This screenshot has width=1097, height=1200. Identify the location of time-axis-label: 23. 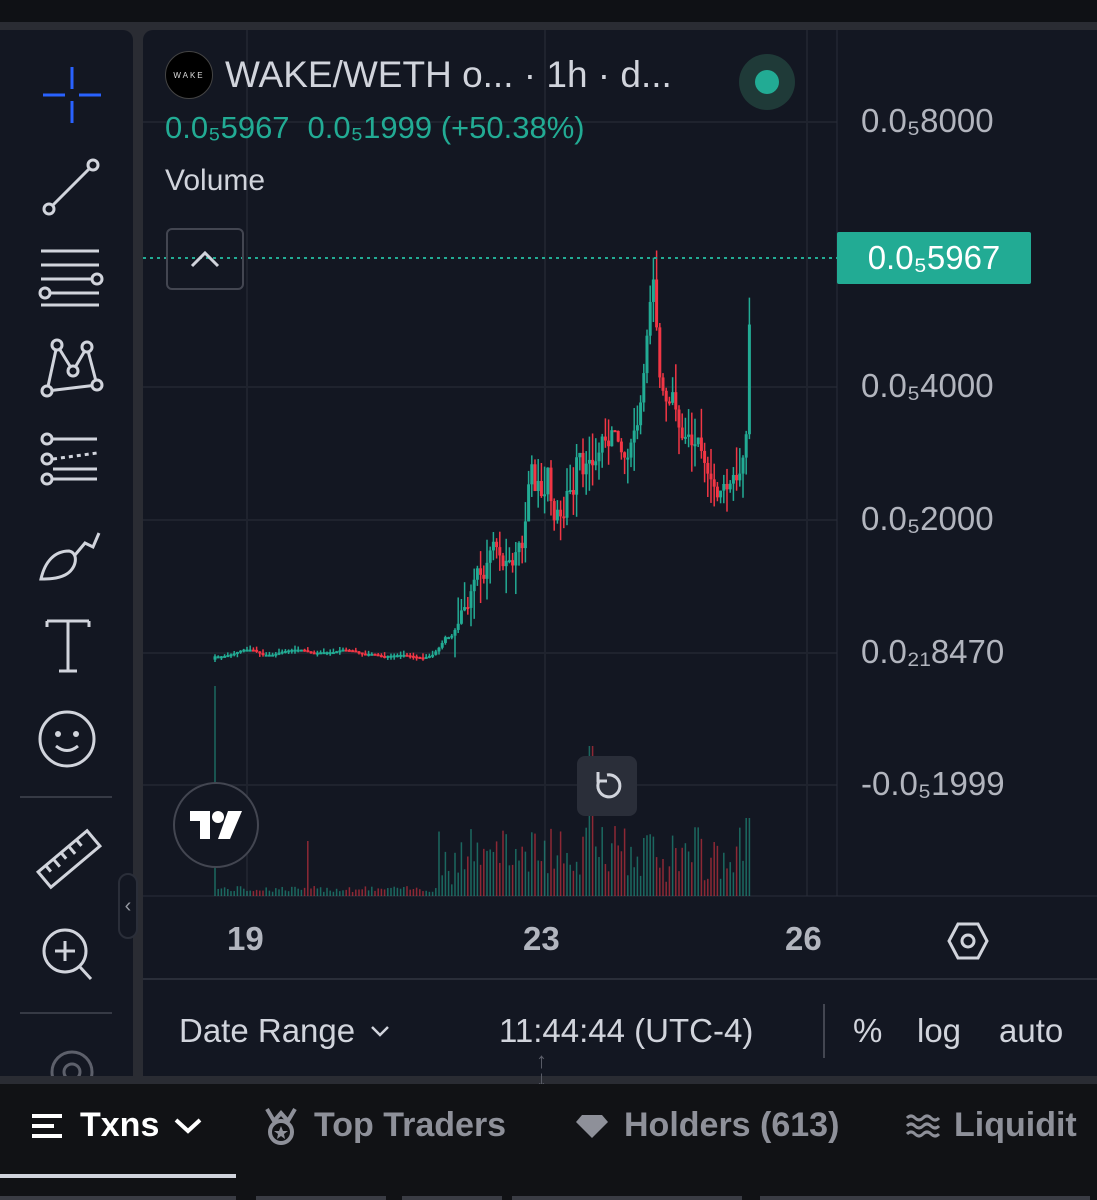
(541, 938).